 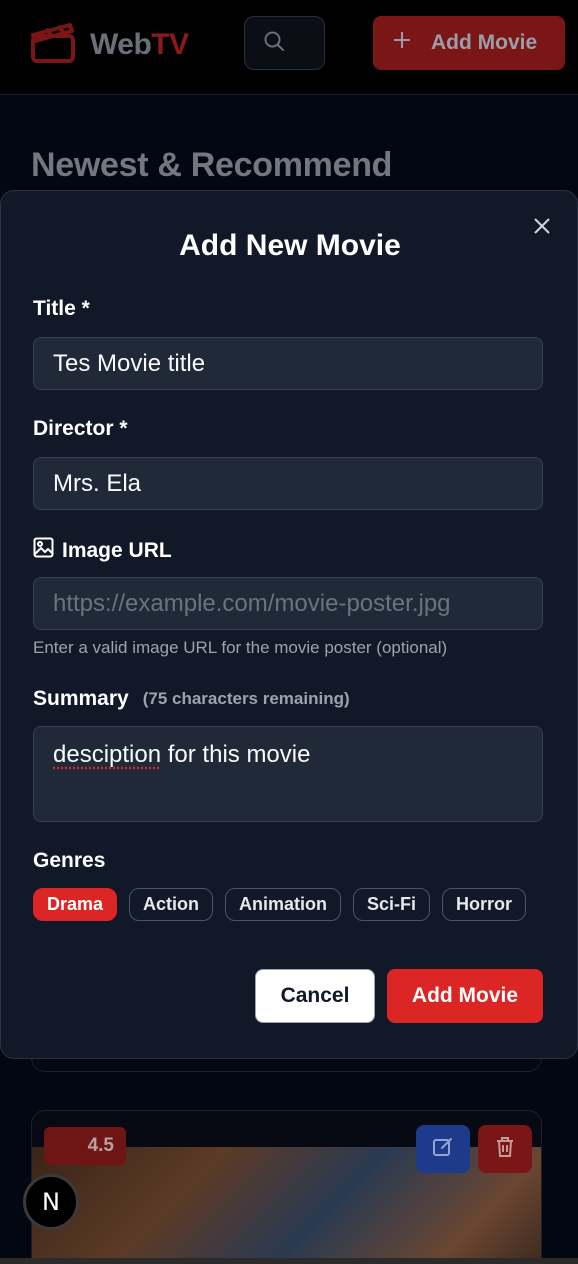 I want to click on summary-label: Summary (75 characters remaining), so click(x=191, y=699).